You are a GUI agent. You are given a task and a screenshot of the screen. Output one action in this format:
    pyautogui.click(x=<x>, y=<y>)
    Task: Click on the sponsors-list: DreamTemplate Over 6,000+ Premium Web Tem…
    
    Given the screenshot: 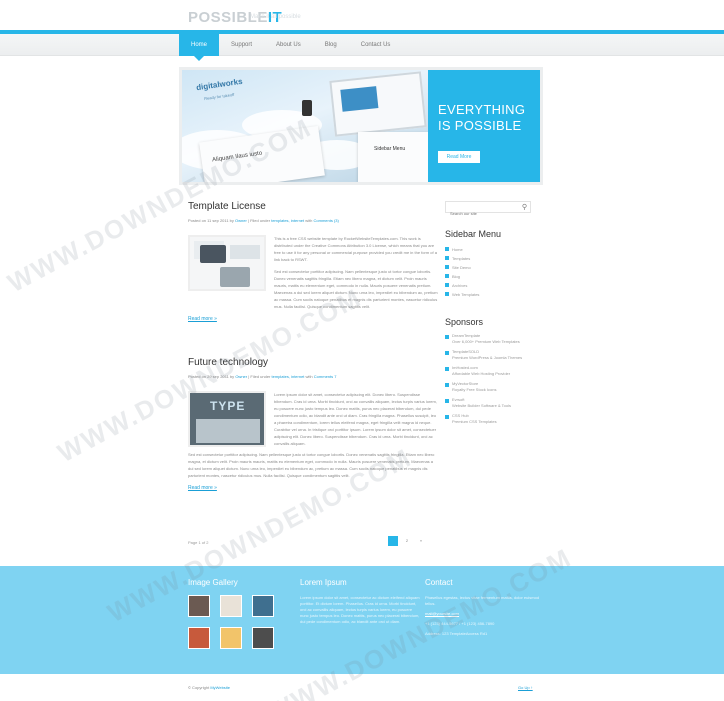 What is the action you would take?
    pyautogui.click(x=490, y=381)
    